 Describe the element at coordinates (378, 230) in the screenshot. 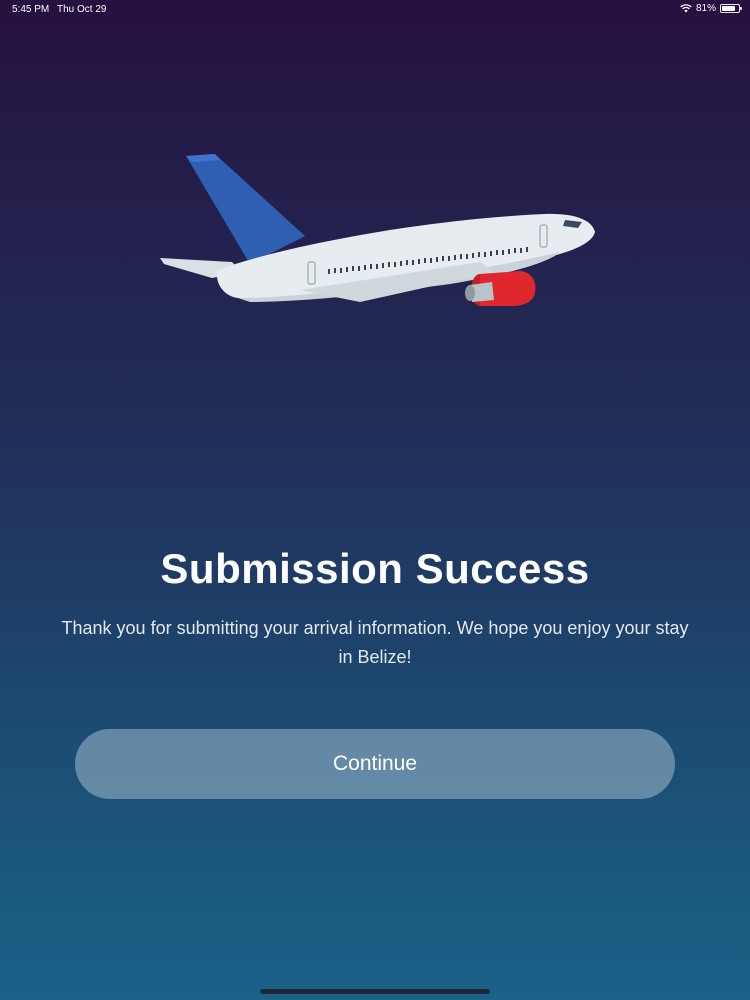

I see `airplane-illustration` at that location.